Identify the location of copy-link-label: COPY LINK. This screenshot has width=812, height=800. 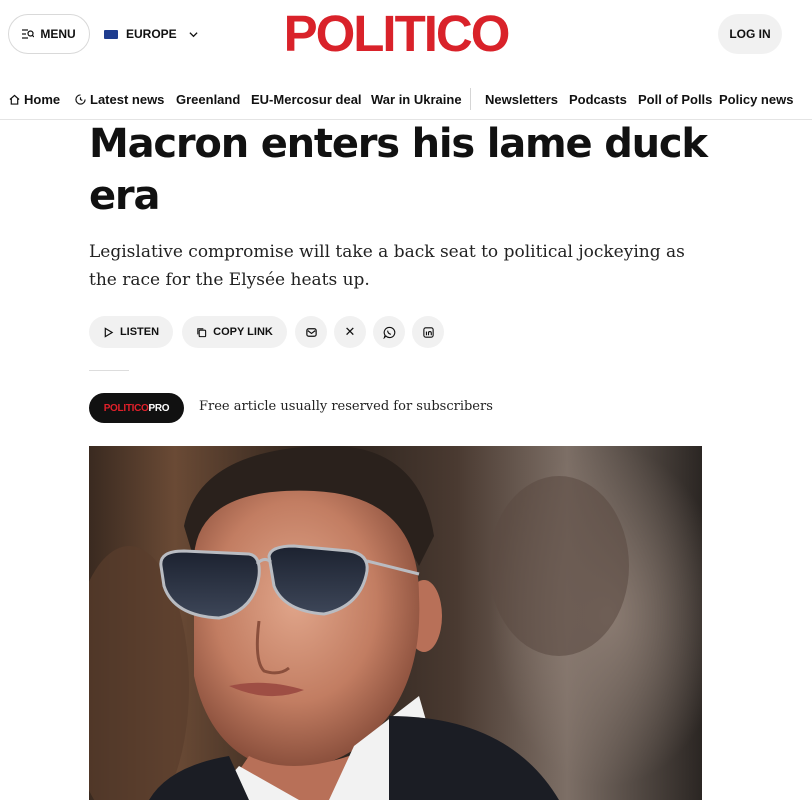
(243, 332).